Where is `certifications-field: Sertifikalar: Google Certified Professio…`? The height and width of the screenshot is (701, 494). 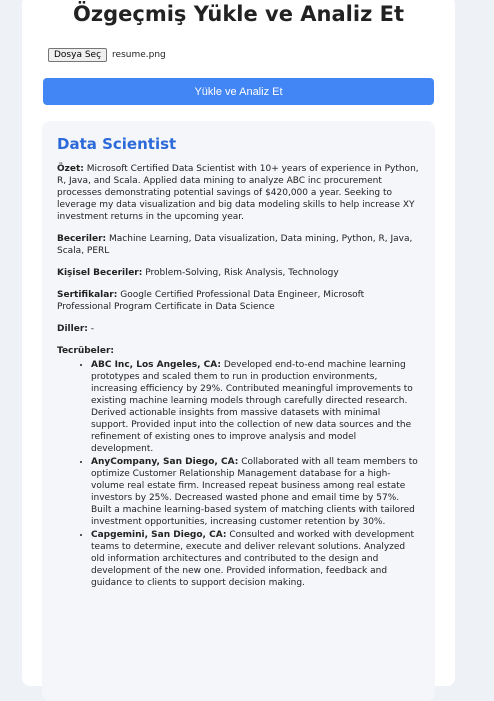
certifications-field: Sertifikalar: Google Certified Professio… is located at coordinates (238, 301).